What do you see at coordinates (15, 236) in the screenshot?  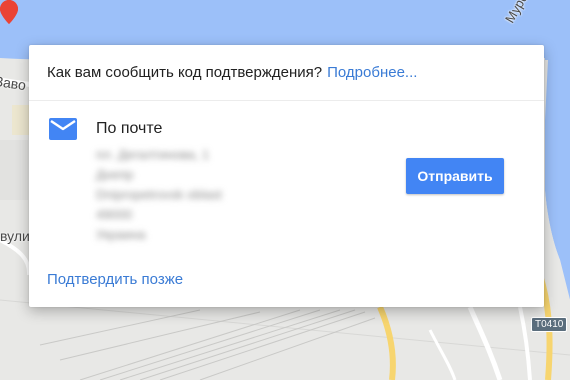 I see `map-label-street: вули` at bounding box center [15, 236].